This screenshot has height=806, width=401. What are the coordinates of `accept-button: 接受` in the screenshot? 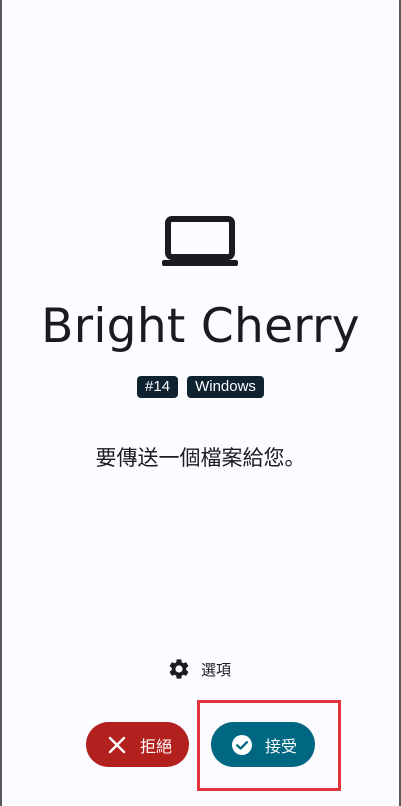 It's located at (263, 744).